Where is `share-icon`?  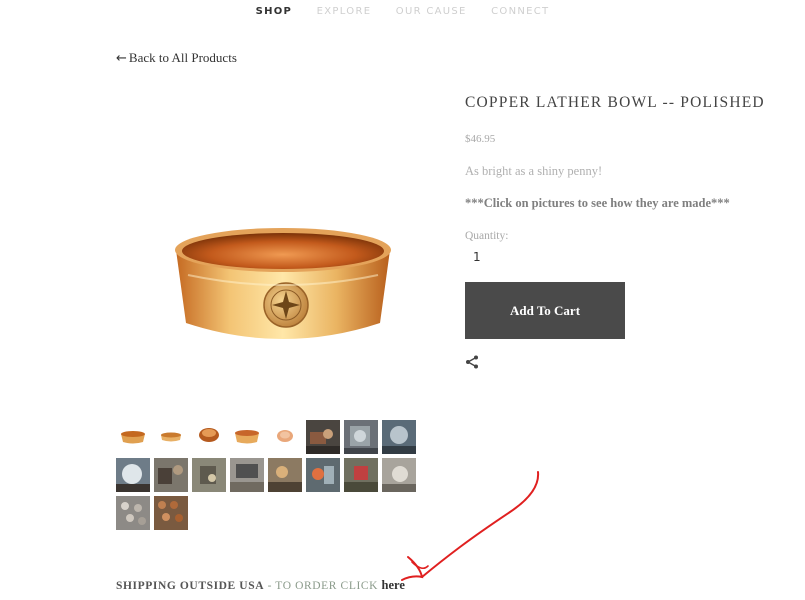 share-icon is located at coordinates (472, 362).